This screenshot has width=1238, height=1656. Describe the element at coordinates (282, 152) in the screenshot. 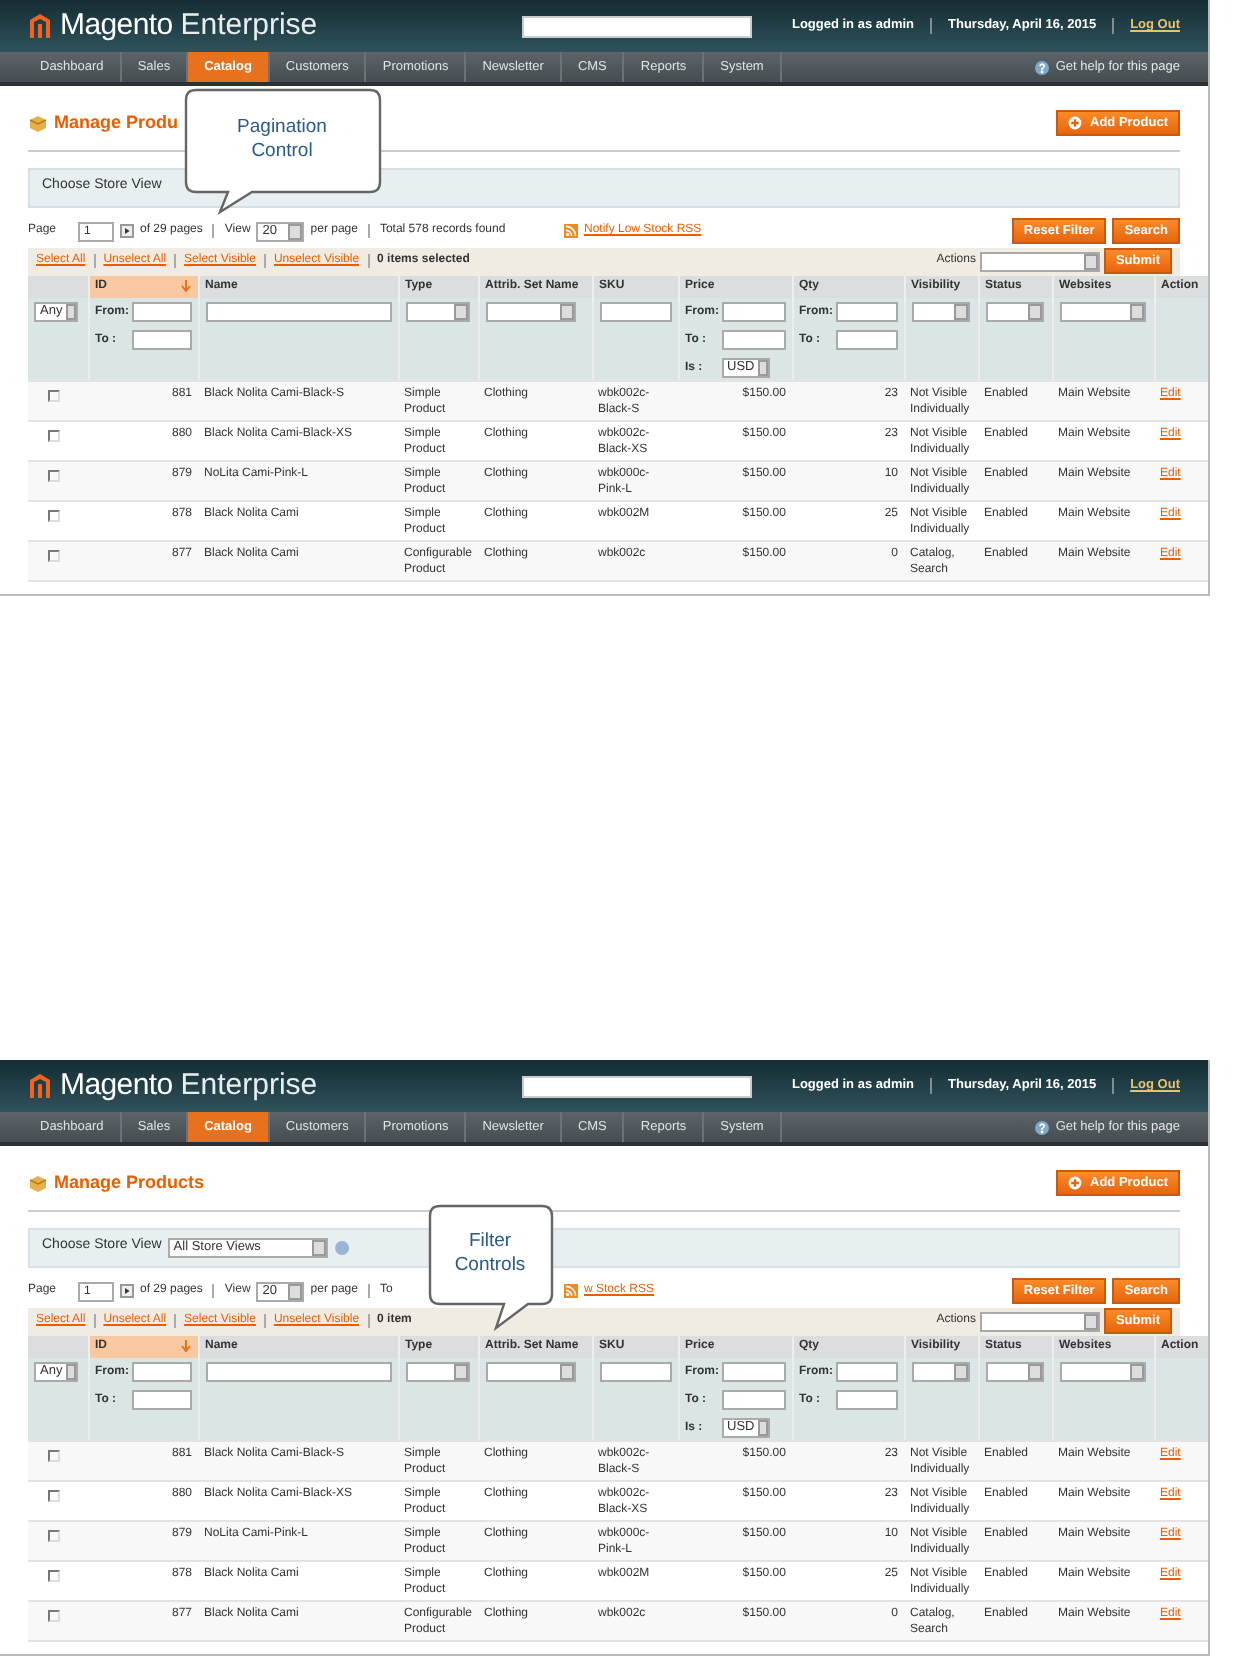

I see `callout-text: Control` at that location.